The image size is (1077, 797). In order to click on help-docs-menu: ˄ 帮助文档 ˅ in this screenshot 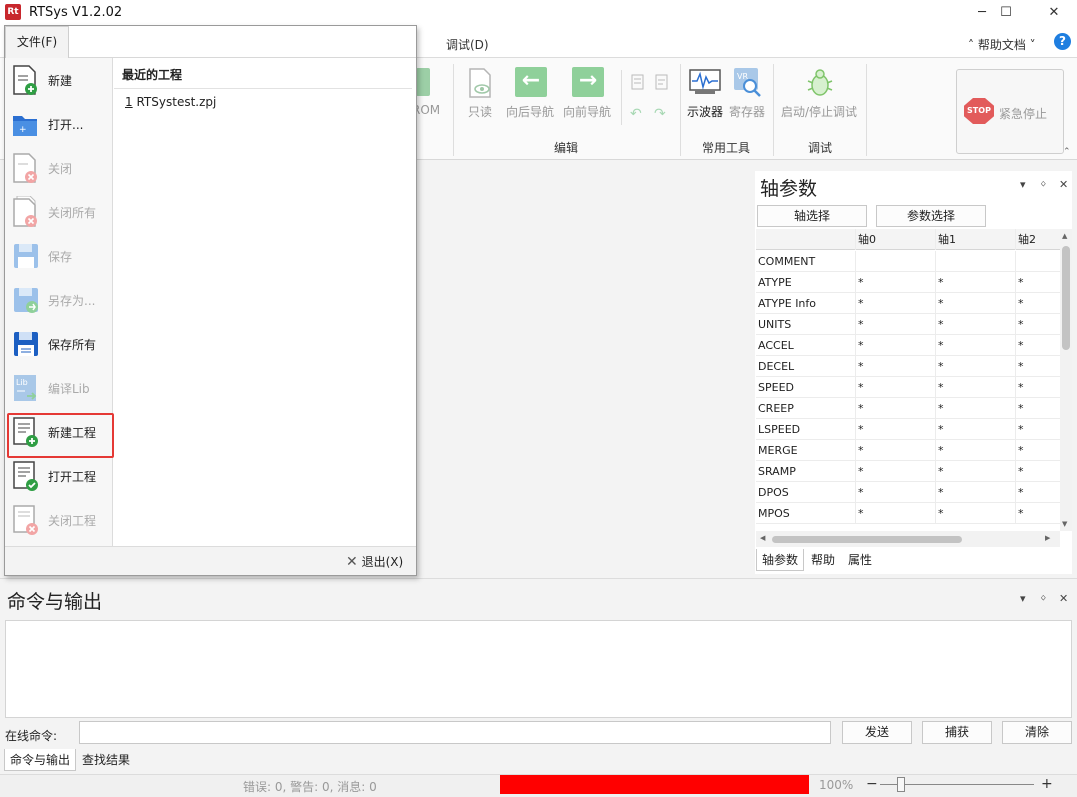, I will do `click(1002, 44)`.